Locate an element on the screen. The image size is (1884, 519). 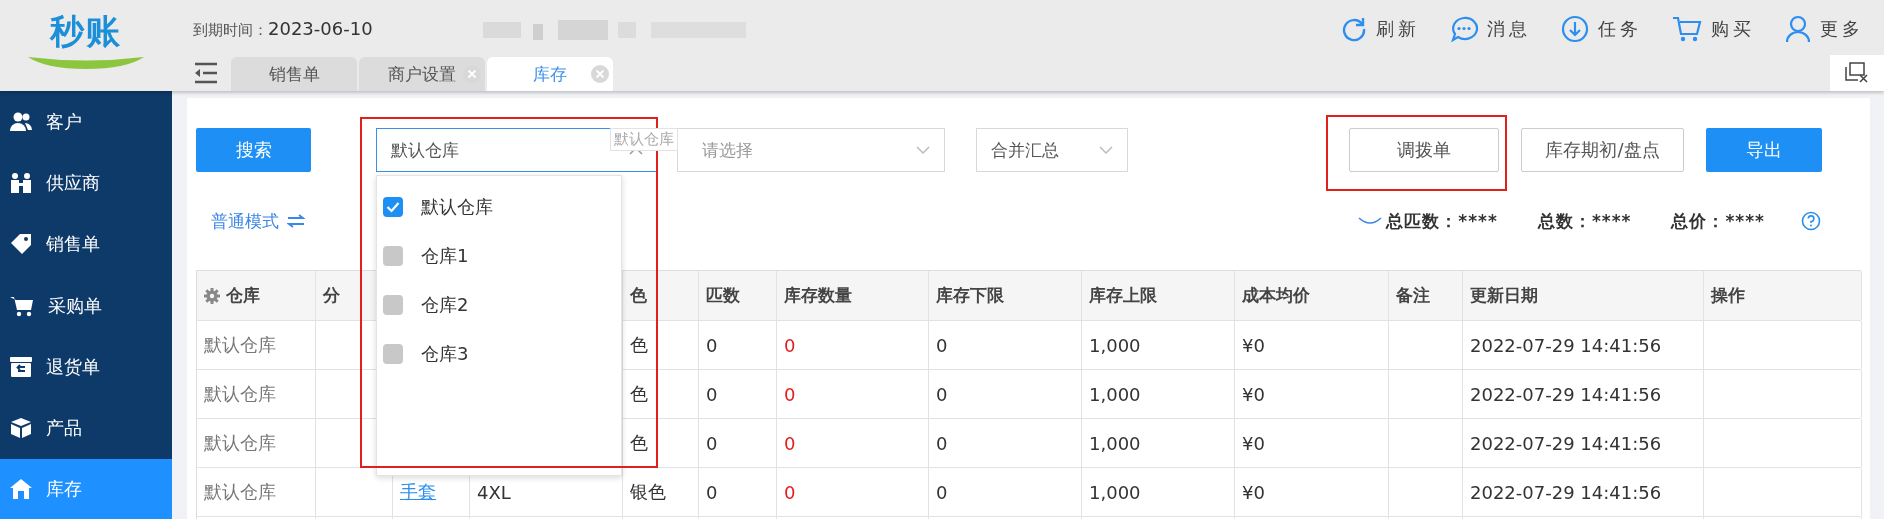
table-cell: 4XL is located at coordinates (494, 492).